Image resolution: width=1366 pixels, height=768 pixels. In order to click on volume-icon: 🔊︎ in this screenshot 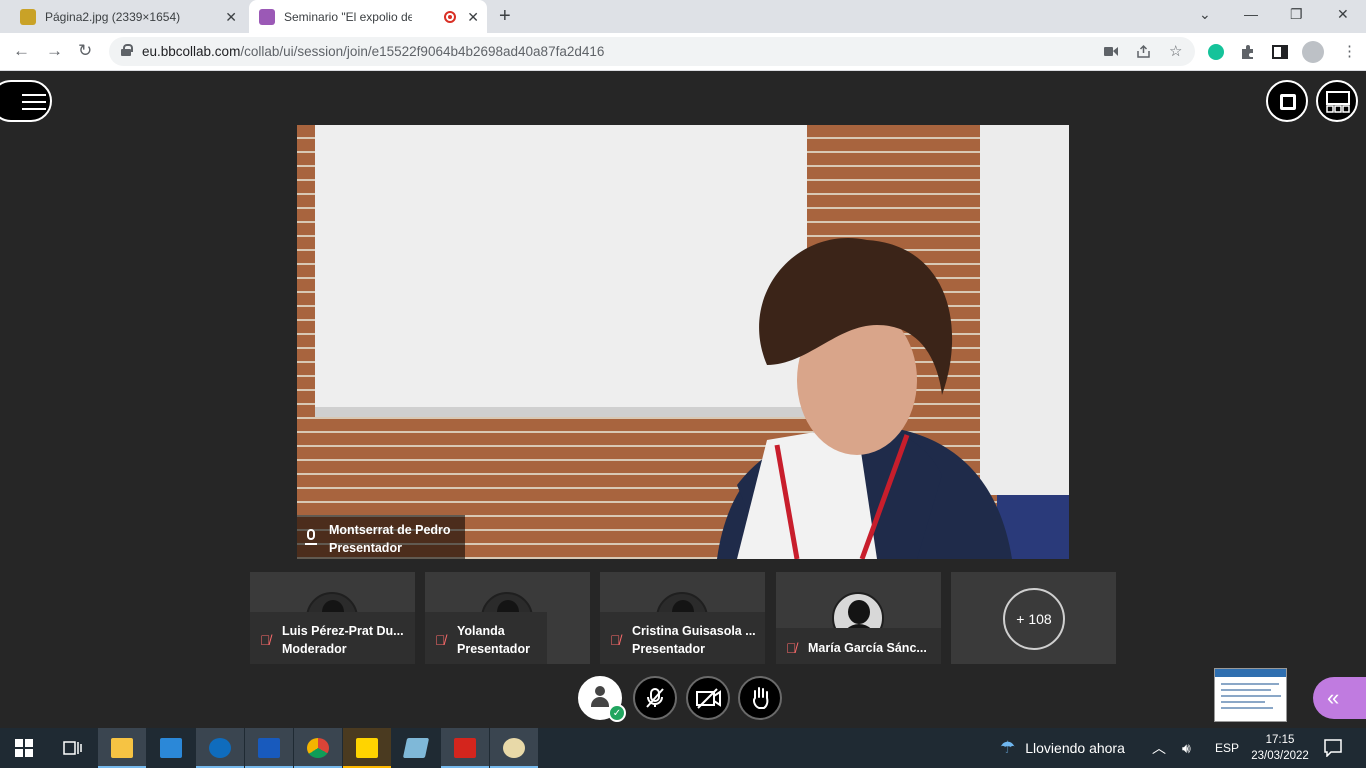, I will do `click(1186, 748)`.